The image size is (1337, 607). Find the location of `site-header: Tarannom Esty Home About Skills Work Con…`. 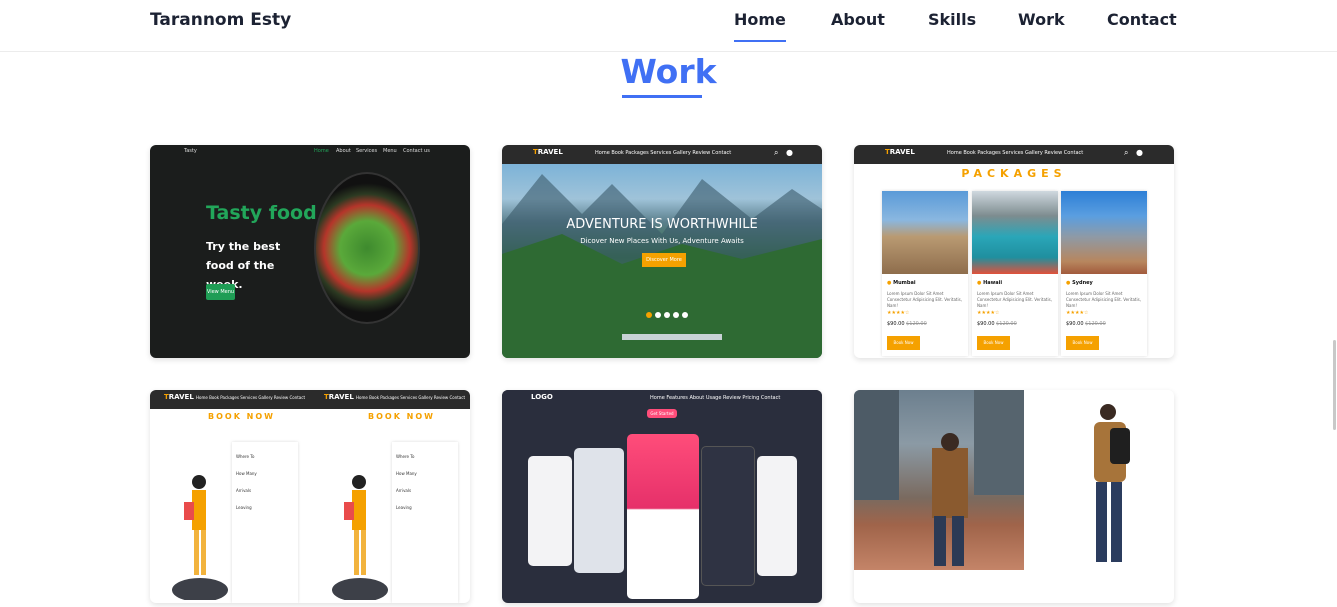

site-header: Tarannom Esty Home About Skills Work Con… is located at coordinates (668, 26).